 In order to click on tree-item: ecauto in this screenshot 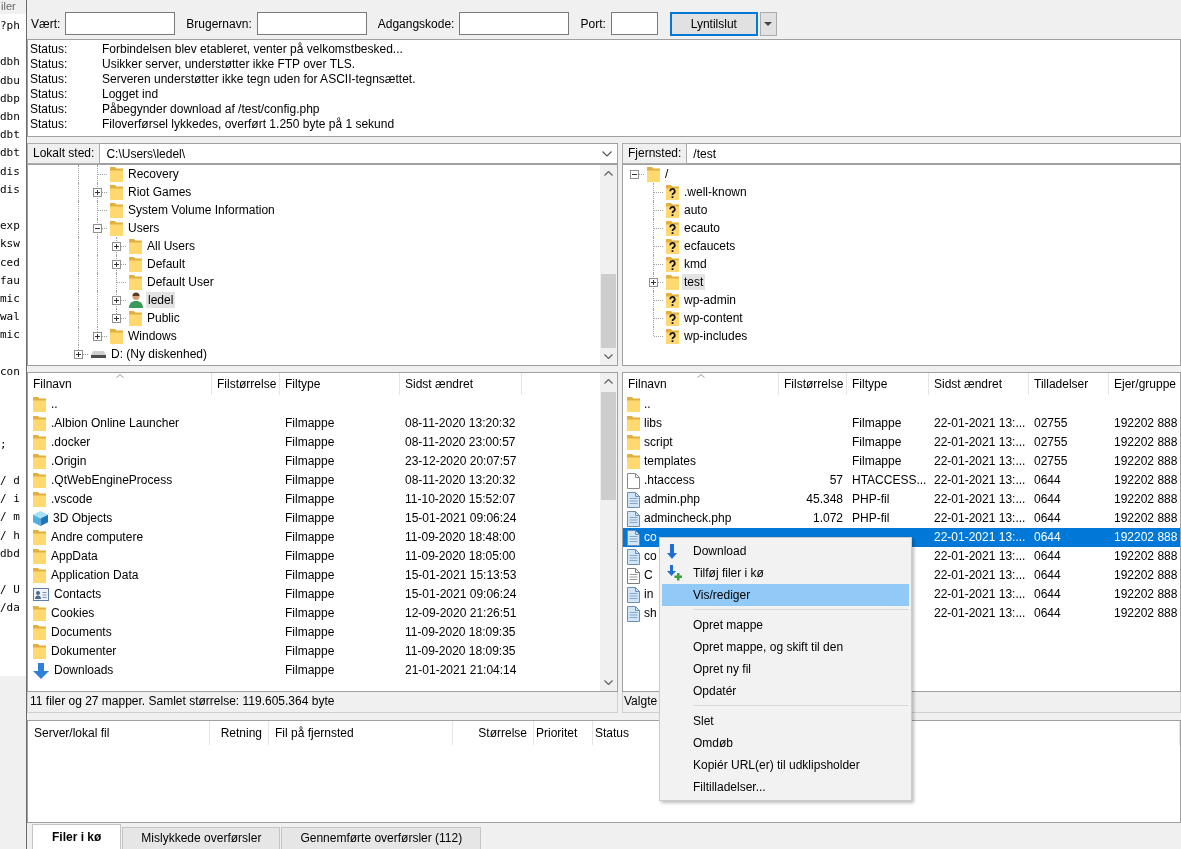, I will do `click(702, 228)`.